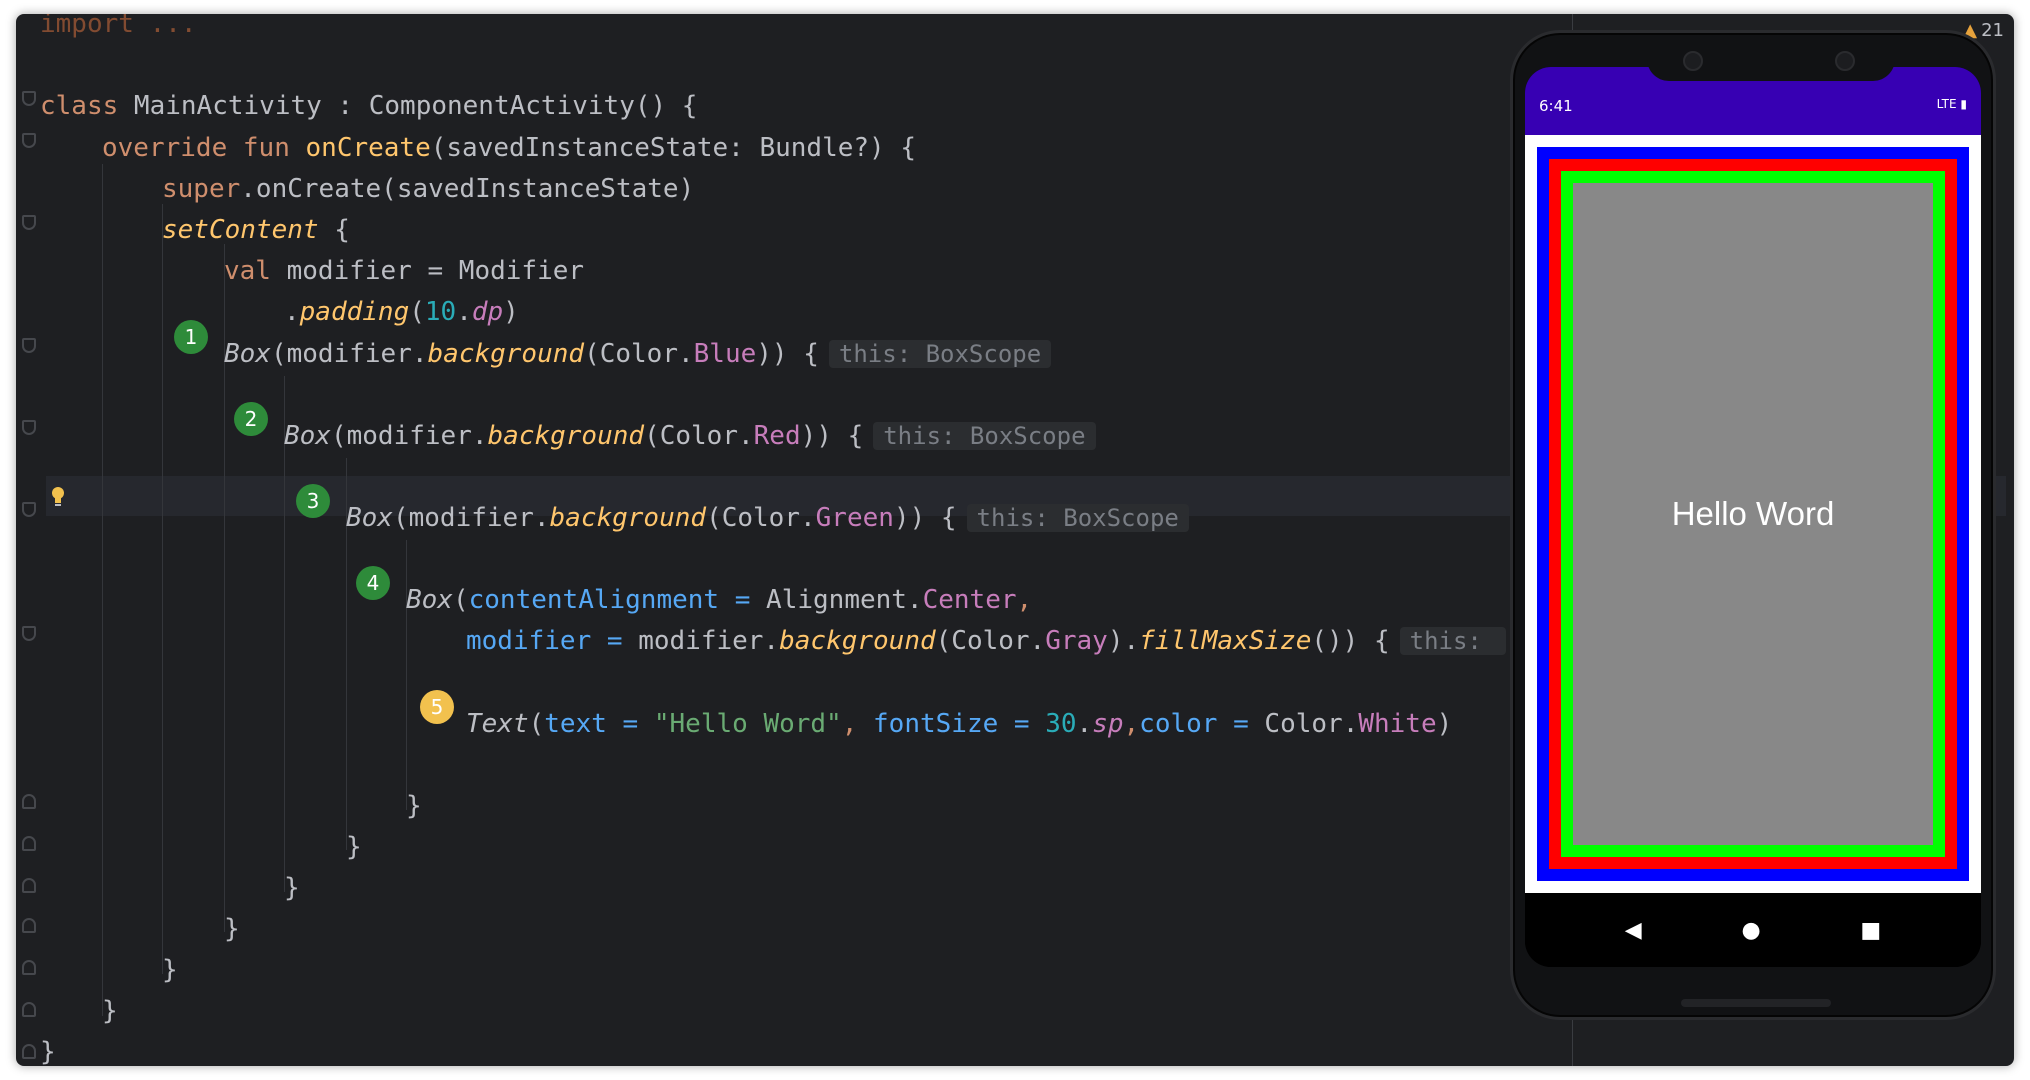 Image resolution: width=2030 pixels, height=1080 pixels. What do you see at coordinates (1870, 930) in the screenshot?
I see `recents-icon: ■` at bounding box center [1870, 930].